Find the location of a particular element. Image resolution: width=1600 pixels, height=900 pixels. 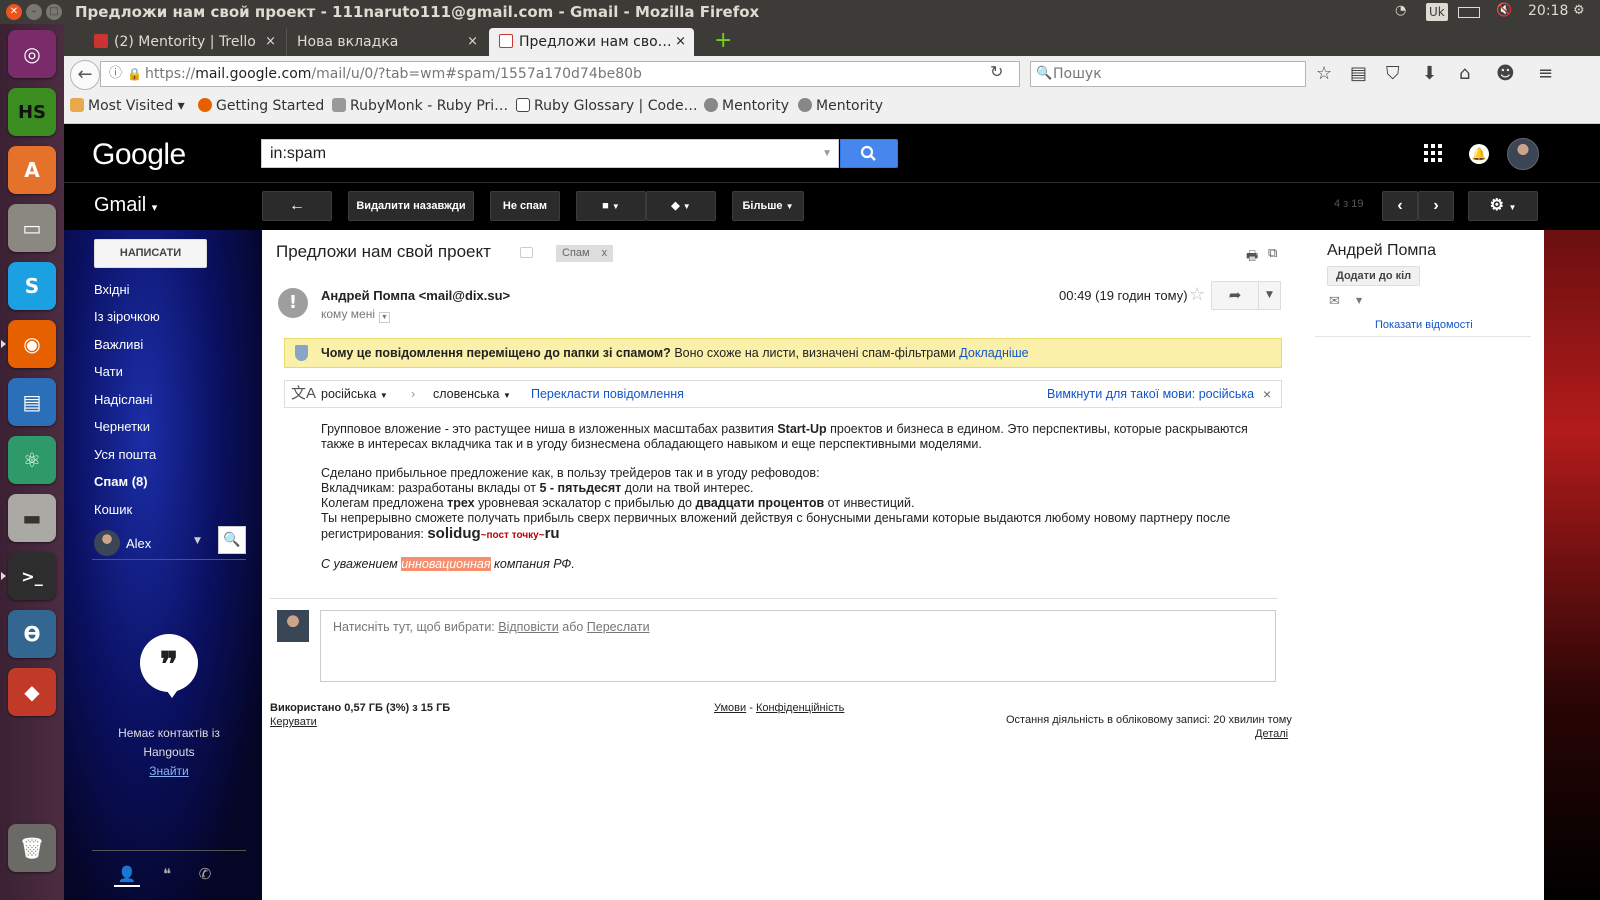

nav-trash: Кошик is located at coordinates (113, 509).